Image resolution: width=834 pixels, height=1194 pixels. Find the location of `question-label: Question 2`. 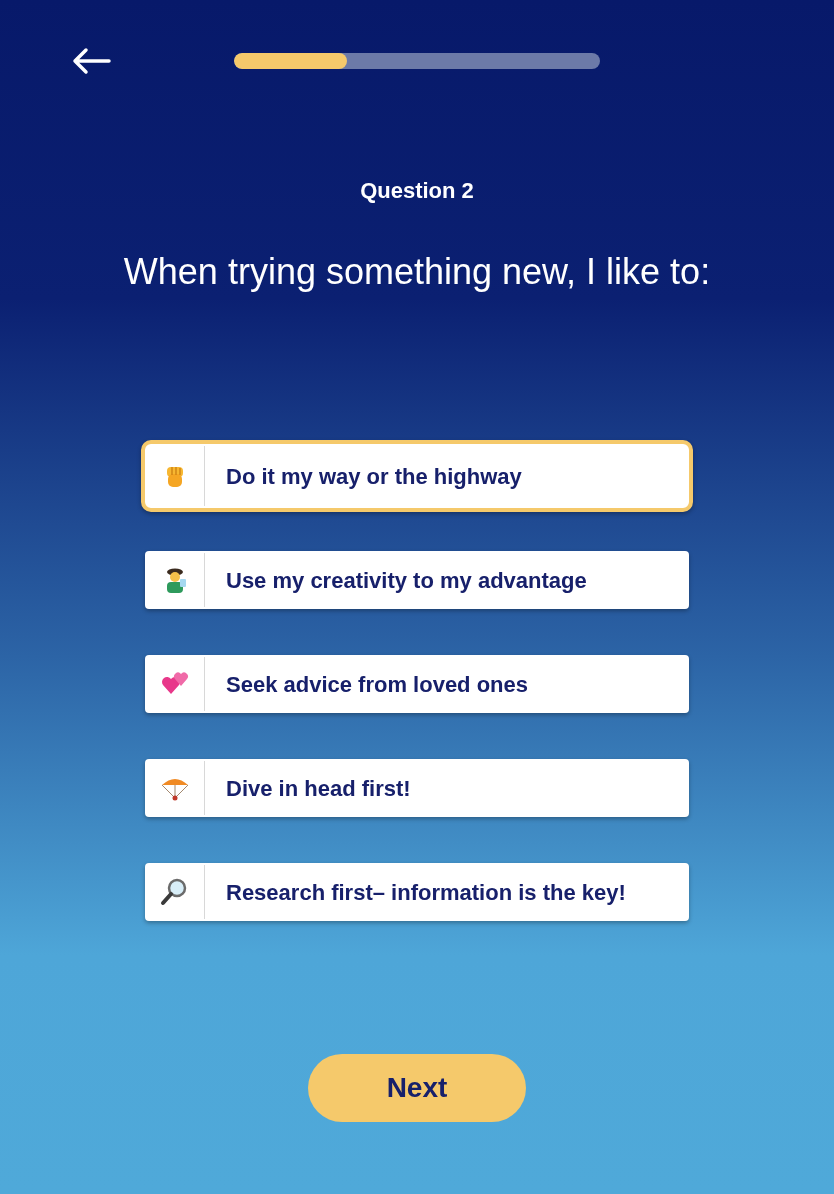

question-label: Question 2 is located at coordinates (417, 191).